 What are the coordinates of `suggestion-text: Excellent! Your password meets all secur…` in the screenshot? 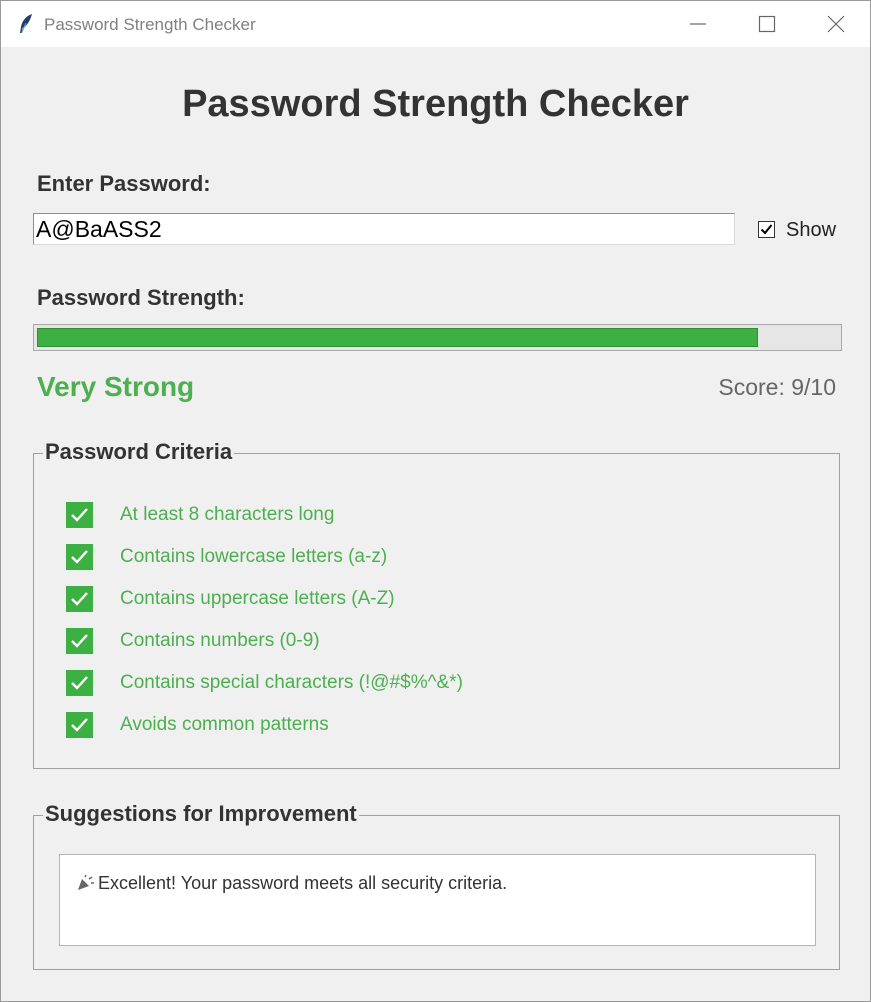 It's located at (303, 883).